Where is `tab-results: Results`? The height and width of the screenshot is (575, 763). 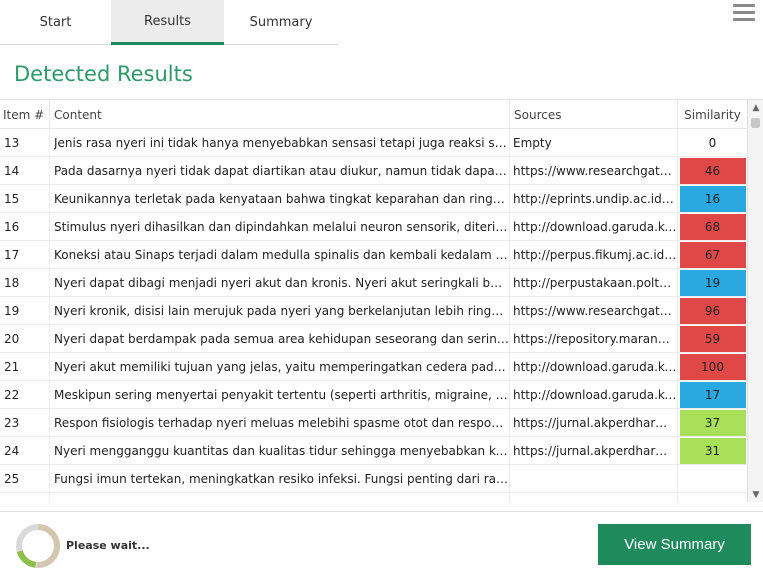
tab-results: Results is located at coordinates (167, 22).